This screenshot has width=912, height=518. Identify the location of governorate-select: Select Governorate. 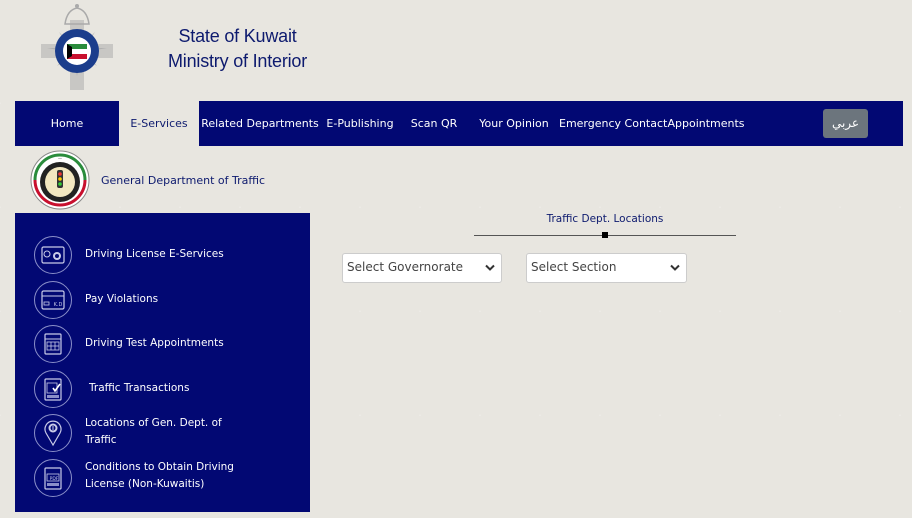
(422, 268).